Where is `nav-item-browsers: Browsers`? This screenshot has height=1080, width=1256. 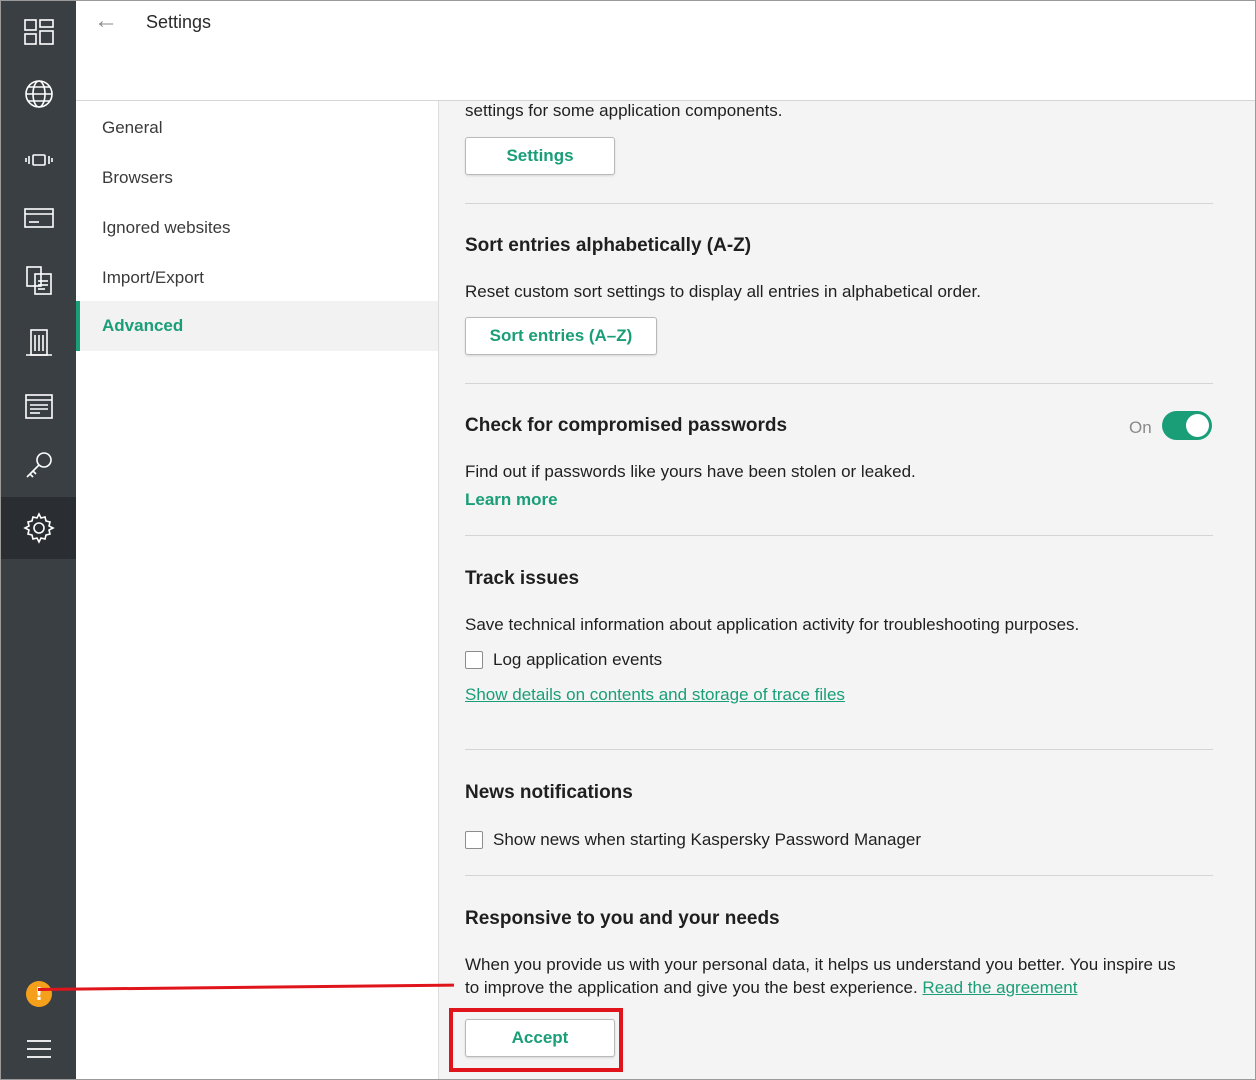
nav-item-browsers: Browsers is located at coordinates (257, 178).